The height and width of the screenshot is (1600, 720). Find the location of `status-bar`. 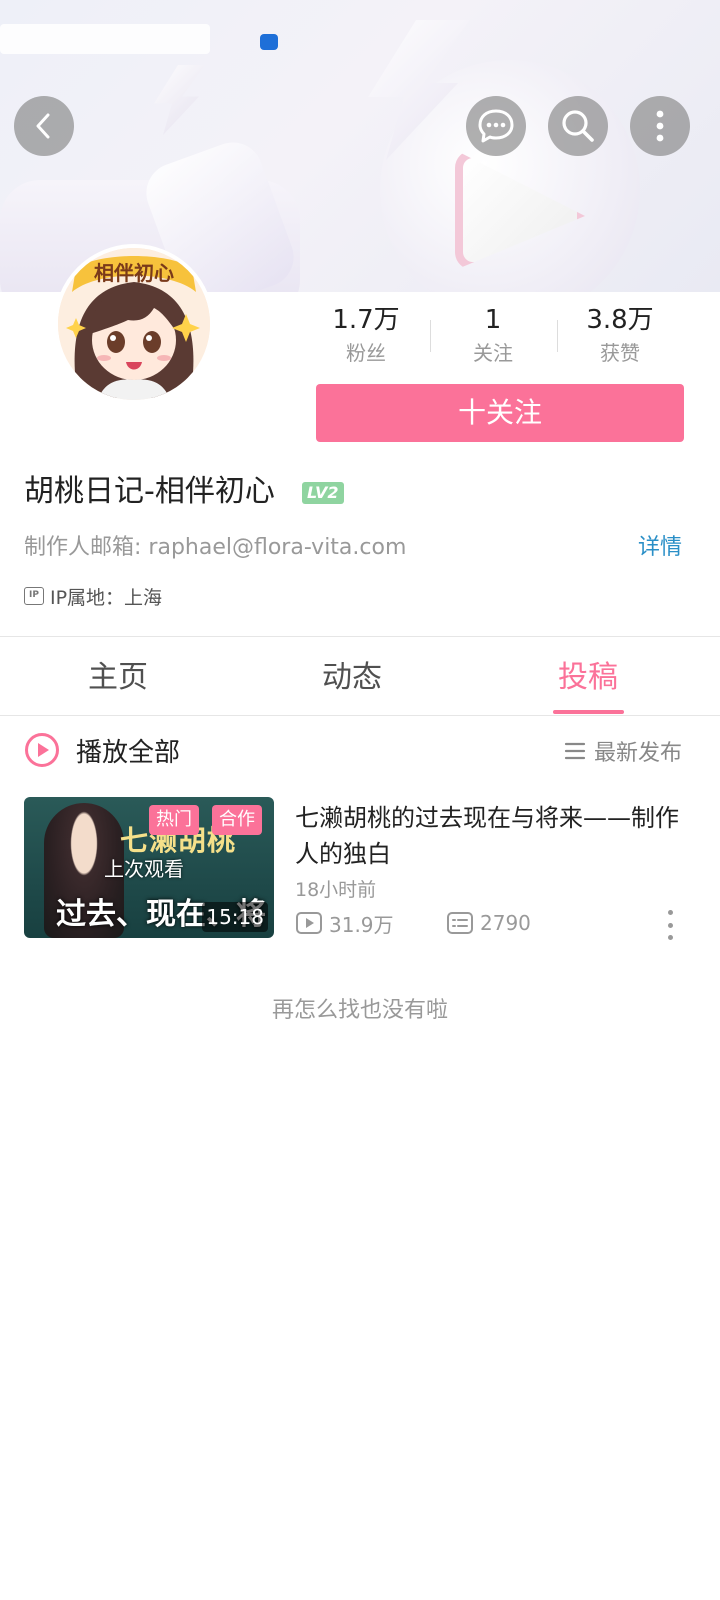

status-bar is located at coordinates (360, 40).